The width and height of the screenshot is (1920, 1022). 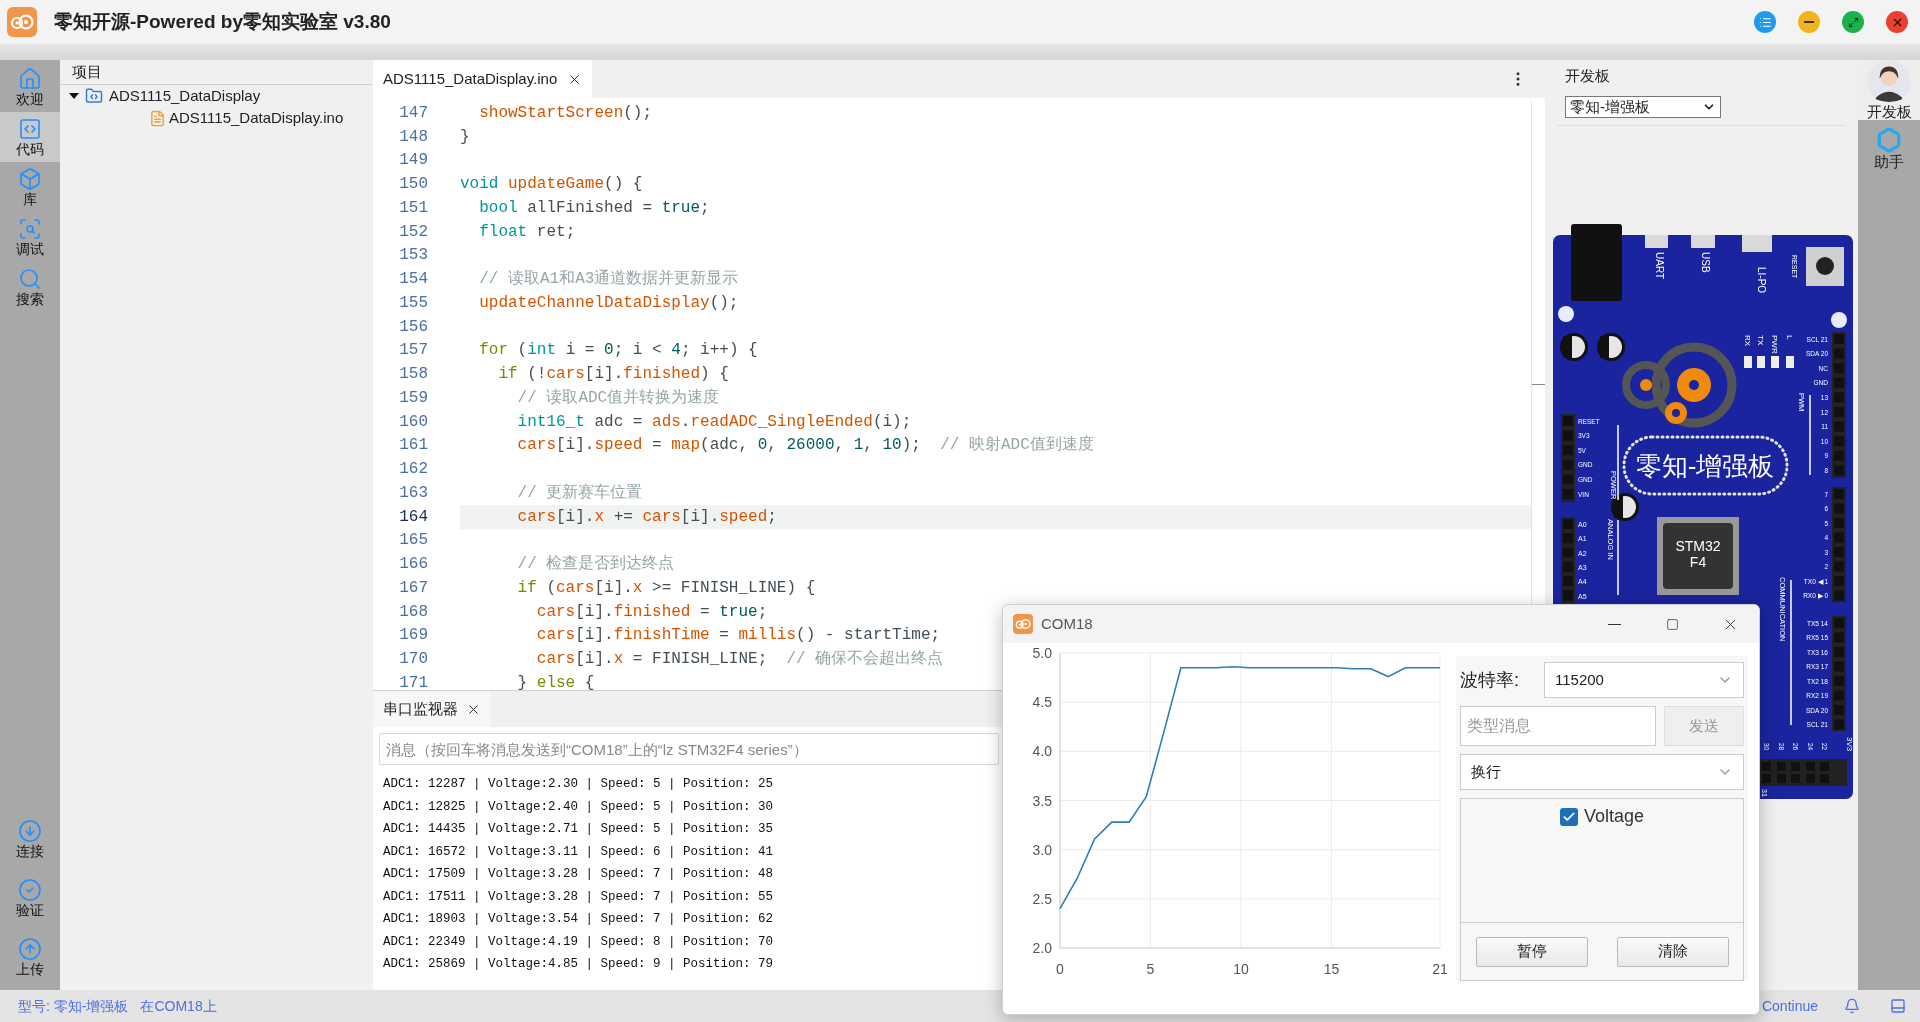 I want to click on serial-output-line: ADC1: 14435 | Voltage:2.71 | Speed: 5 | Position: 35, so click(x=578, y=829).